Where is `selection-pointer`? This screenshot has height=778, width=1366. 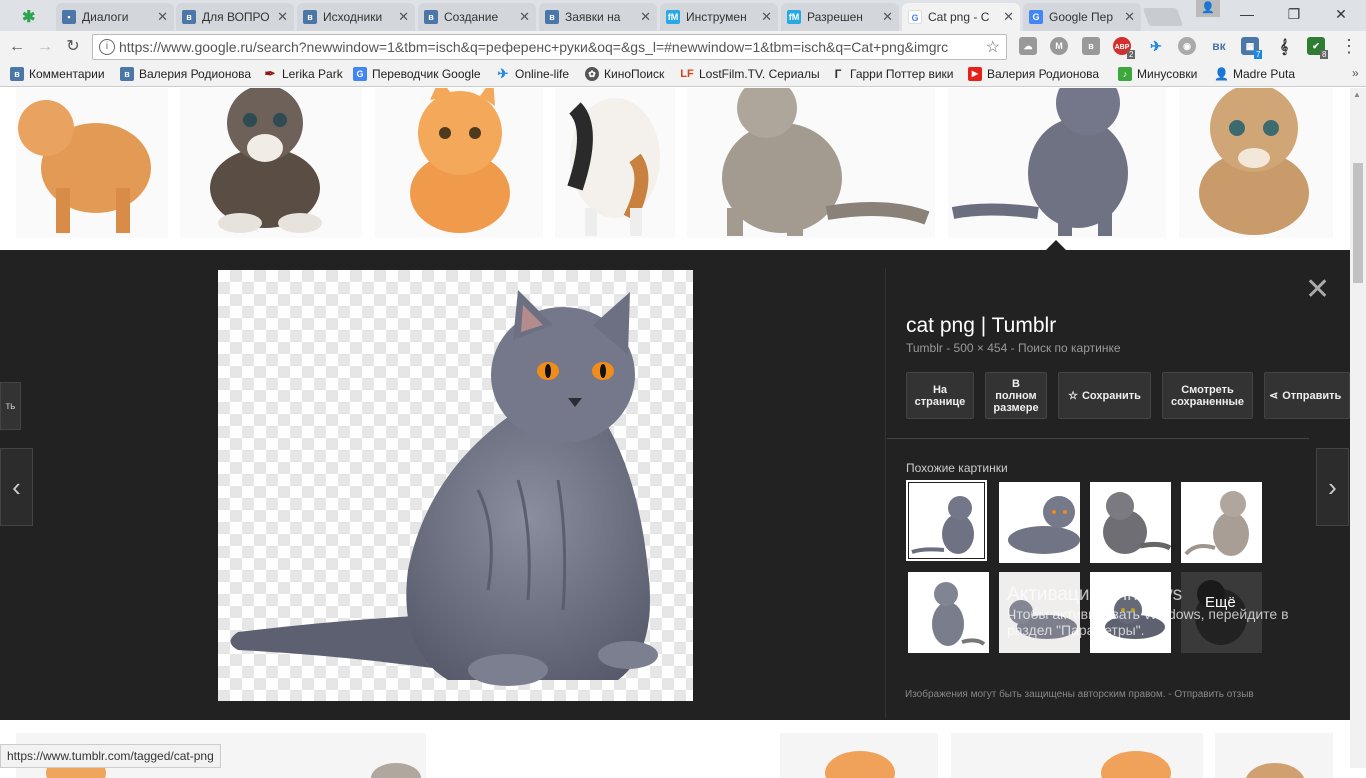 selection-pointer is located at coordinates (1056, 245).